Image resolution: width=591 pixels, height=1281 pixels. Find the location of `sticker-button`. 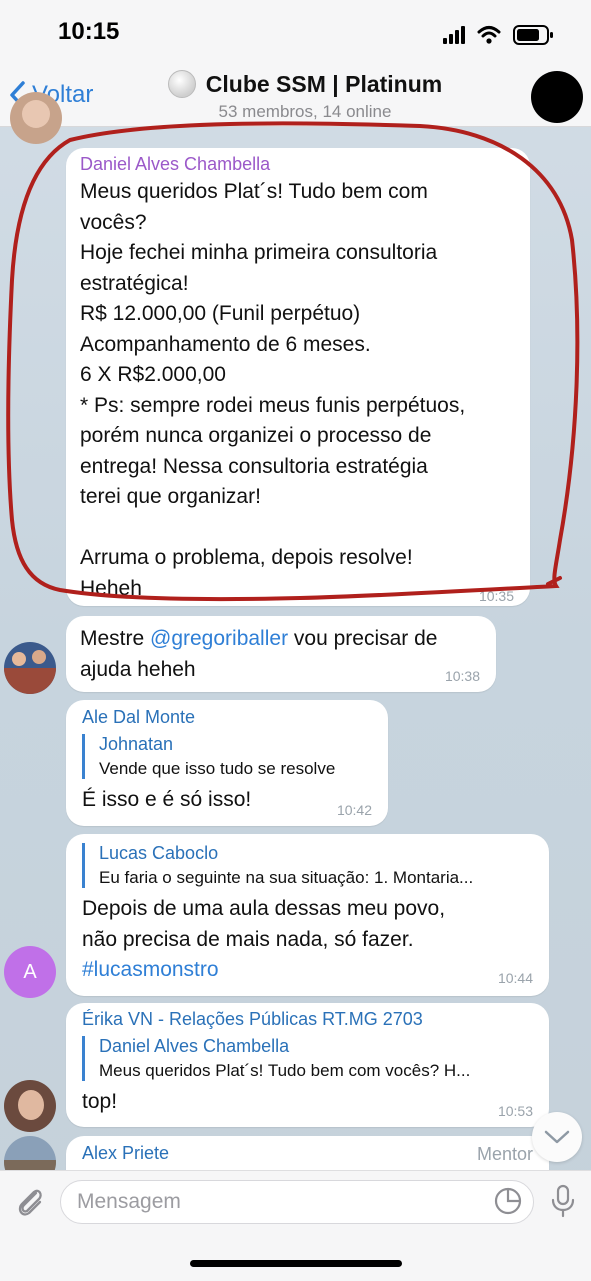

sticker-button is located at coordinates (508, 1203).